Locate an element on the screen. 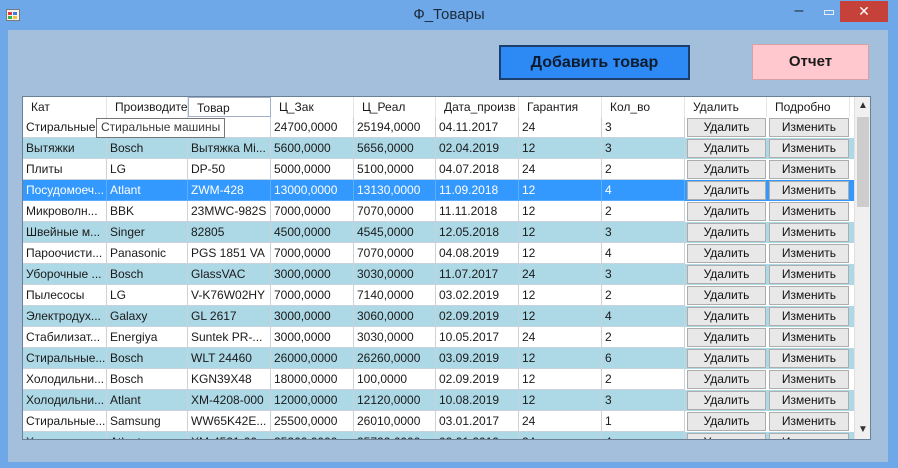  table-cell: 12120,0000 is located at coordinates (395, 400).